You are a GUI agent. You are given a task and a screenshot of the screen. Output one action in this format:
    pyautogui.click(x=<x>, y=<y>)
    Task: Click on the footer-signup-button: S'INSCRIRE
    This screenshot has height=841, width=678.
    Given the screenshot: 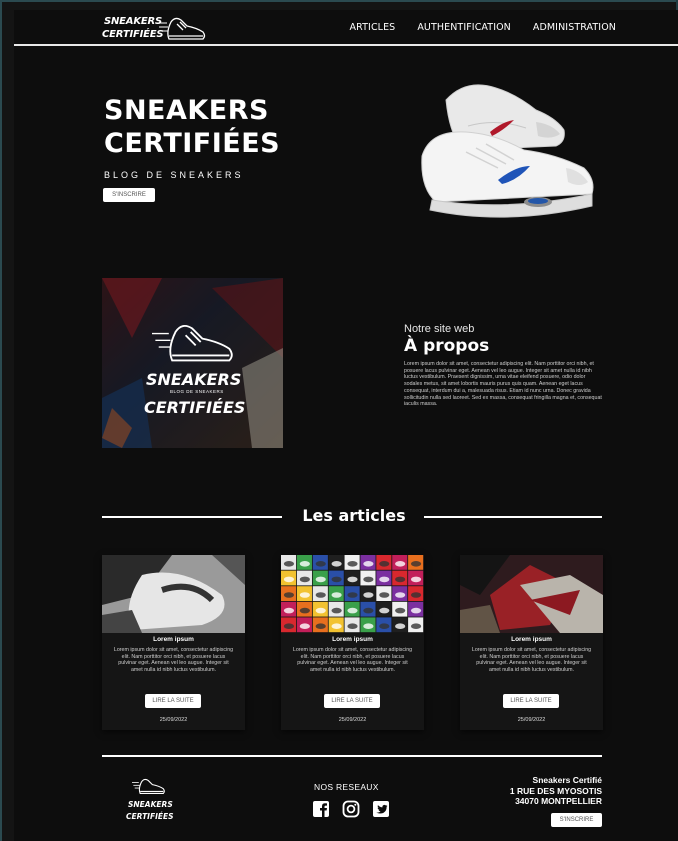 What is the action you would take?
    pyautogui.click(x=576, y=820)
    